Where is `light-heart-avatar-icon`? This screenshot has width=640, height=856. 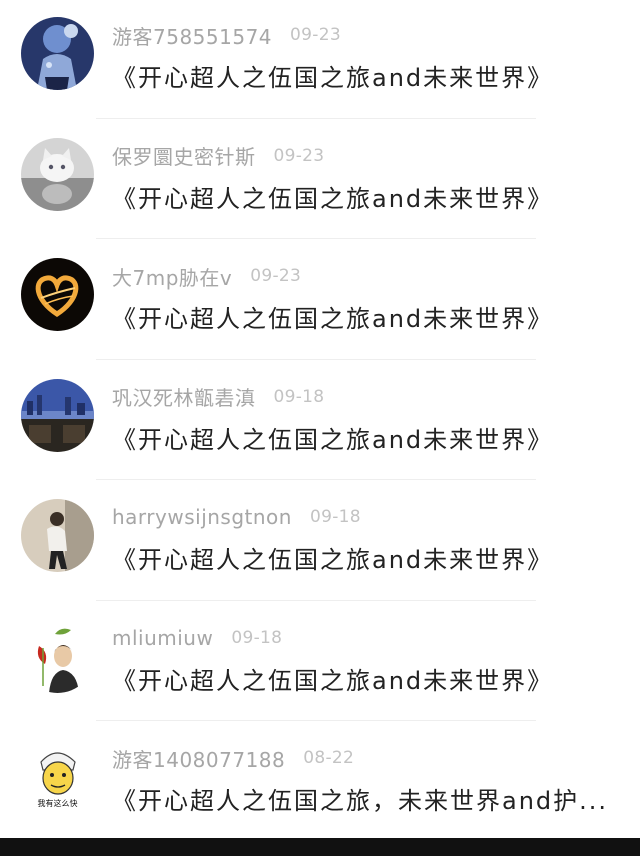
light-heart-avatar-icon is located at coordinates (57, 294).